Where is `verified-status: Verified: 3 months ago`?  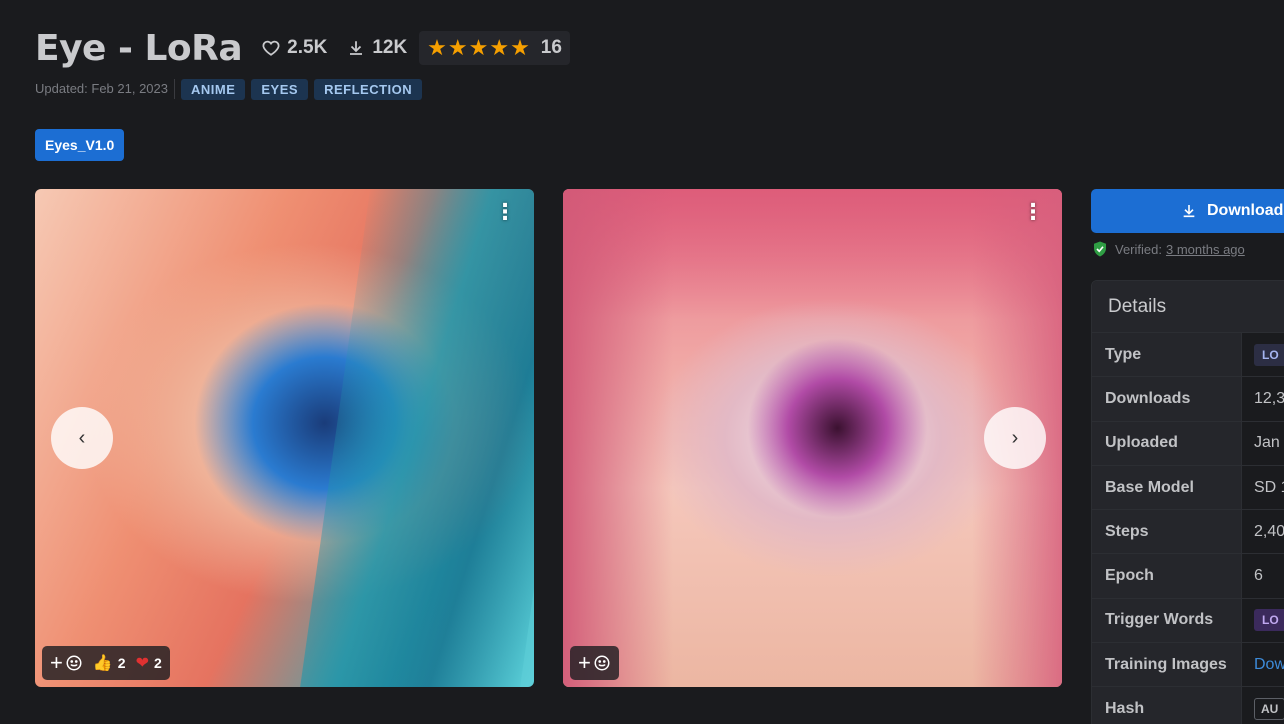 verified-status: Verified: 3 months ago is located at coordinates (1168, 249).